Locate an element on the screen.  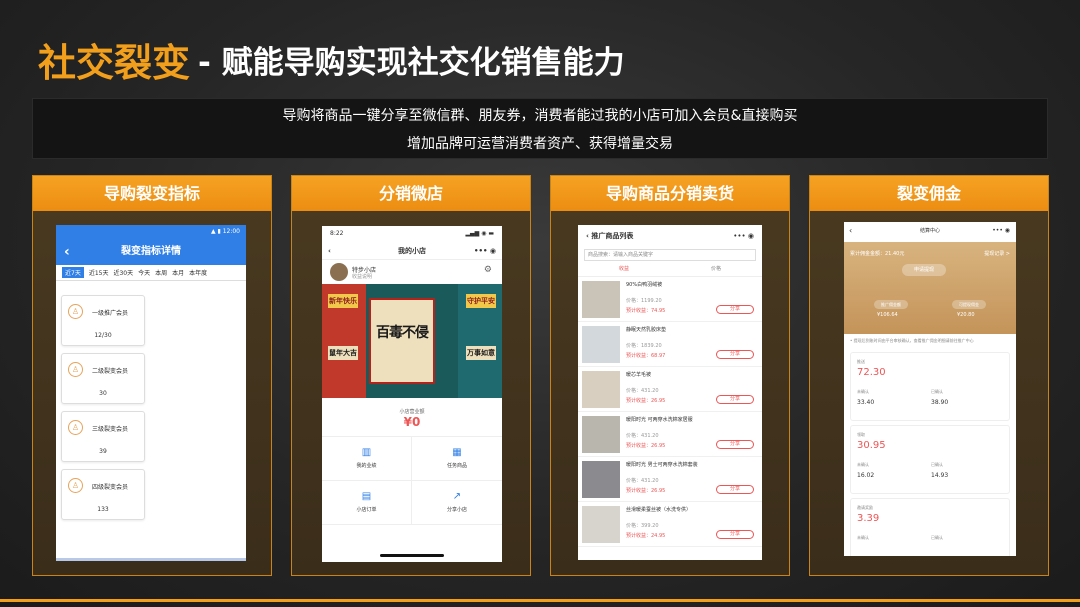
metric-card: ♙ 三级裂变会员 39 is located at coordinates (103, 436).